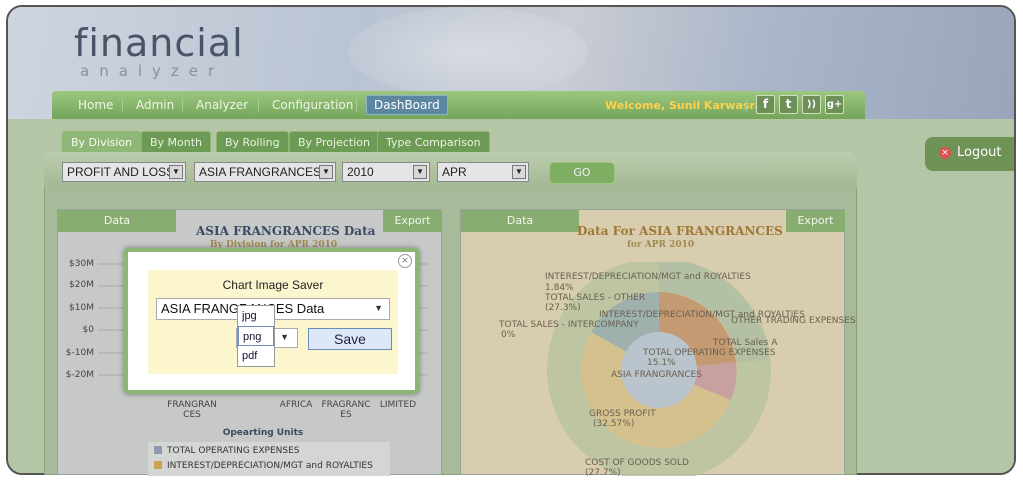  I want to click on pie-label: 15.1%, so click(661, 363).